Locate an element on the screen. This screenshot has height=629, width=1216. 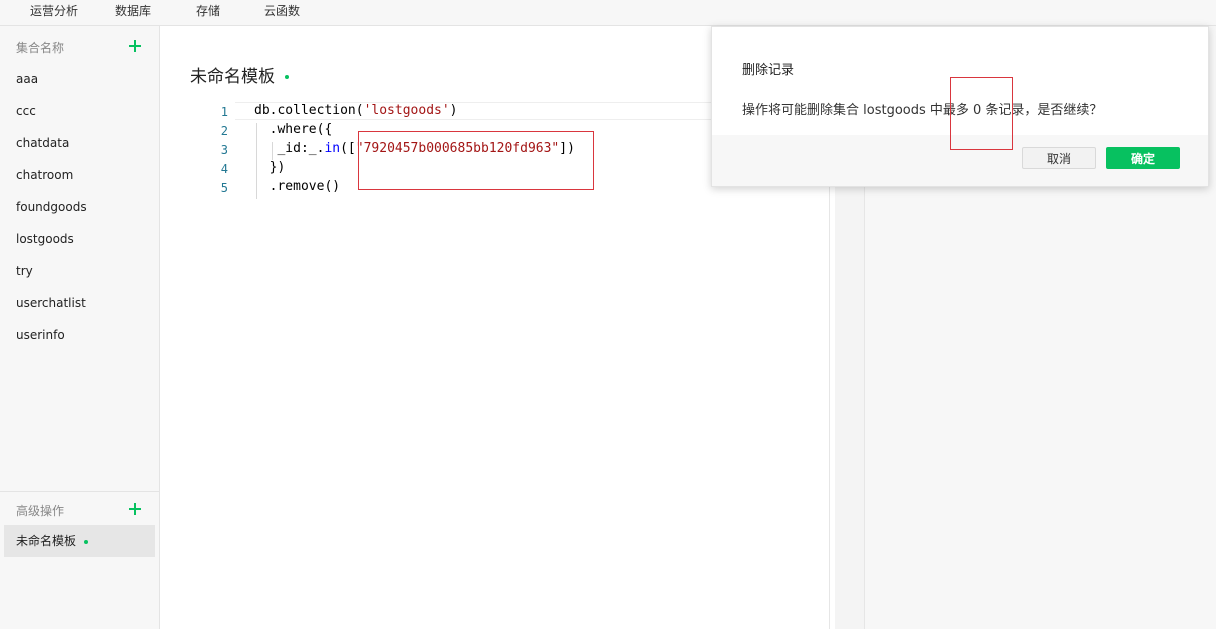
collection-item-chatdata: chatdata is located at coordinates (79, 143).